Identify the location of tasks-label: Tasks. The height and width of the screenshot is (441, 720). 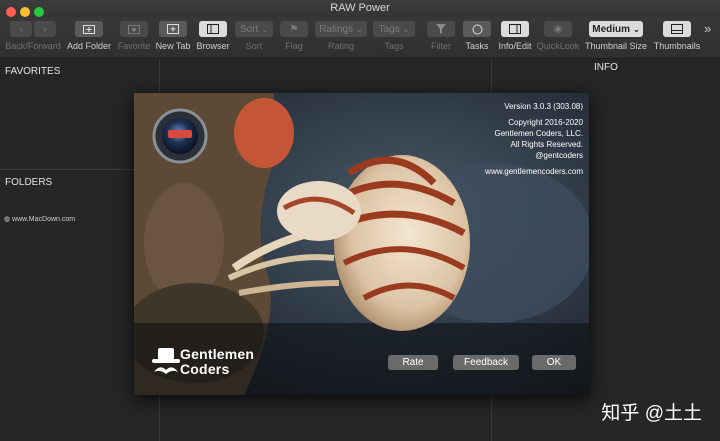
(477, 46).